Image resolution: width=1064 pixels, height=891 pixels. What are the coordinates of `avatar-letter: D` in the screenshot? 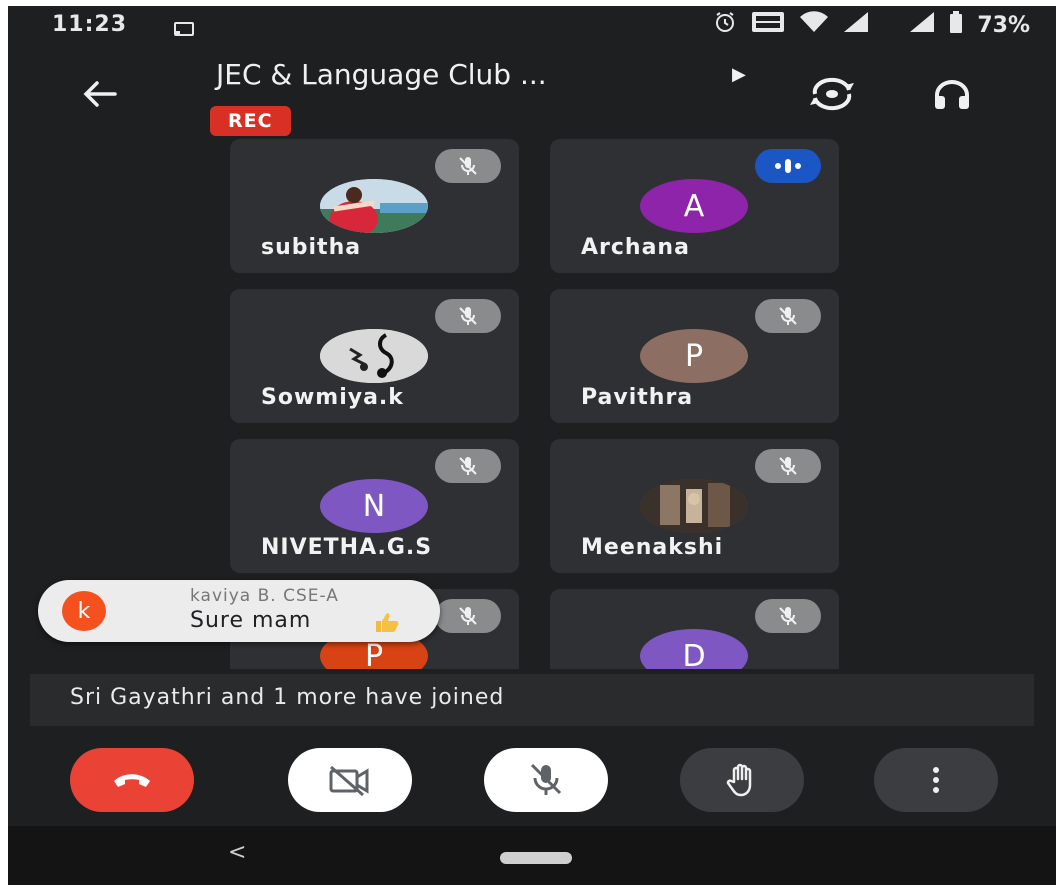 It's located at (694, 654).